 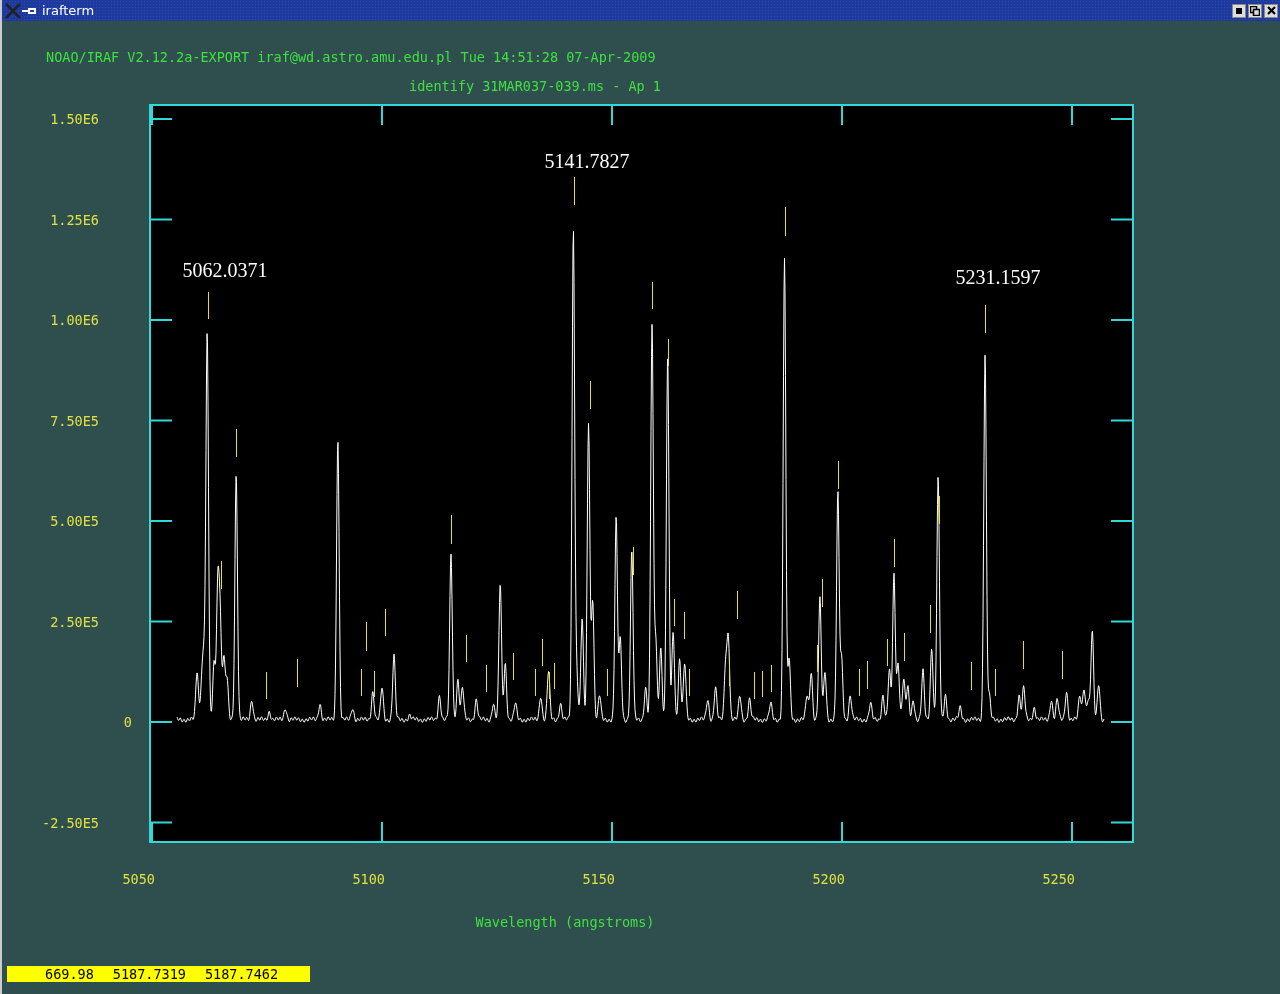 What do you see at coordinates (74, 420) in the screenshot?
I see `y-tick-label: 7.50E5` at bounding box center [74, 420].